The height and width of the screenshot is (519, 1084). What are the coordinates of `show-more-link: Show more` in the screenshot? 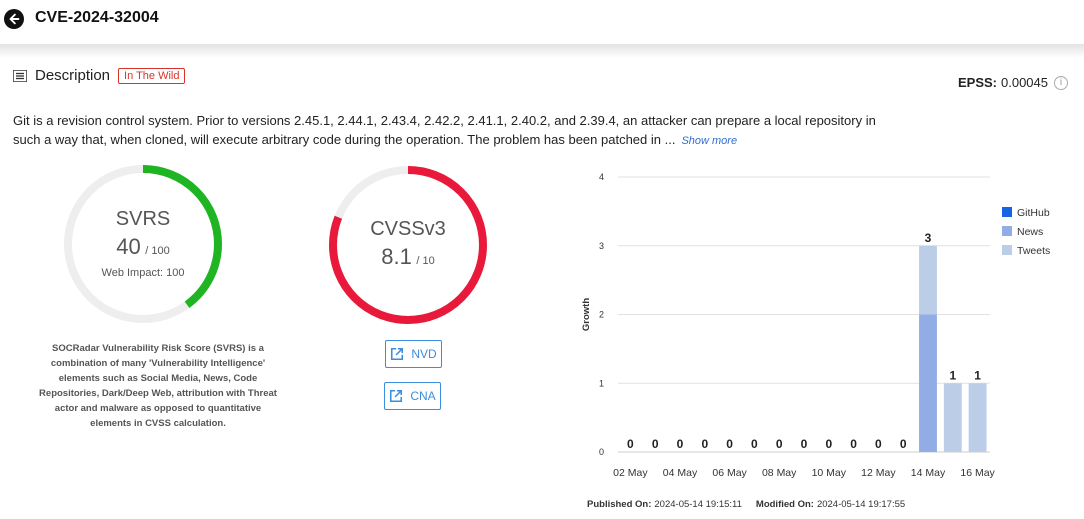 It's located at (709, 141).